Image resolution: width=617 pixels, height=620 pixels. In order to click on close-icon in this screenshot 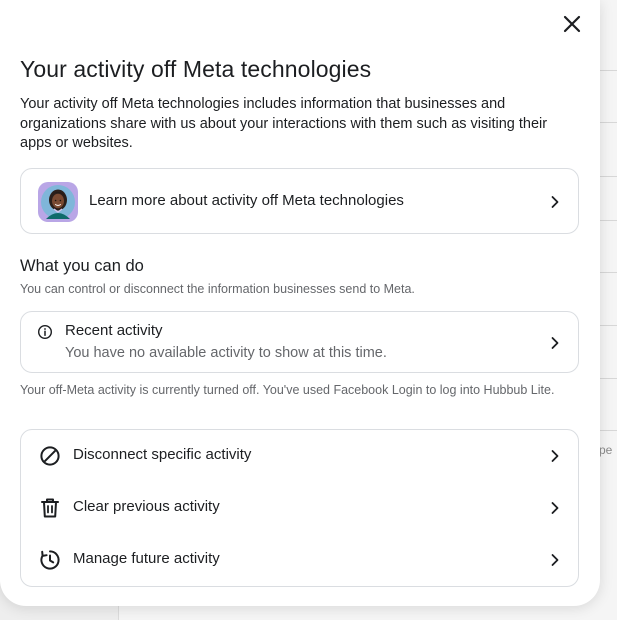, I will do `click(572, 24)`.